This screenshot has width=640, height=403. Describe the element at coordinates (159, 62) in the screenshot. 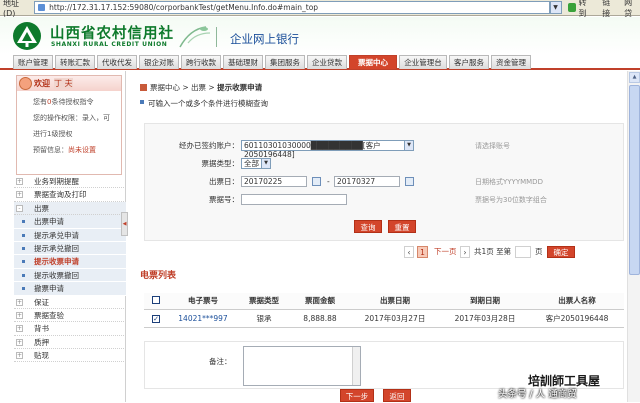

I see `nav-tab: 银企对账` at that location.